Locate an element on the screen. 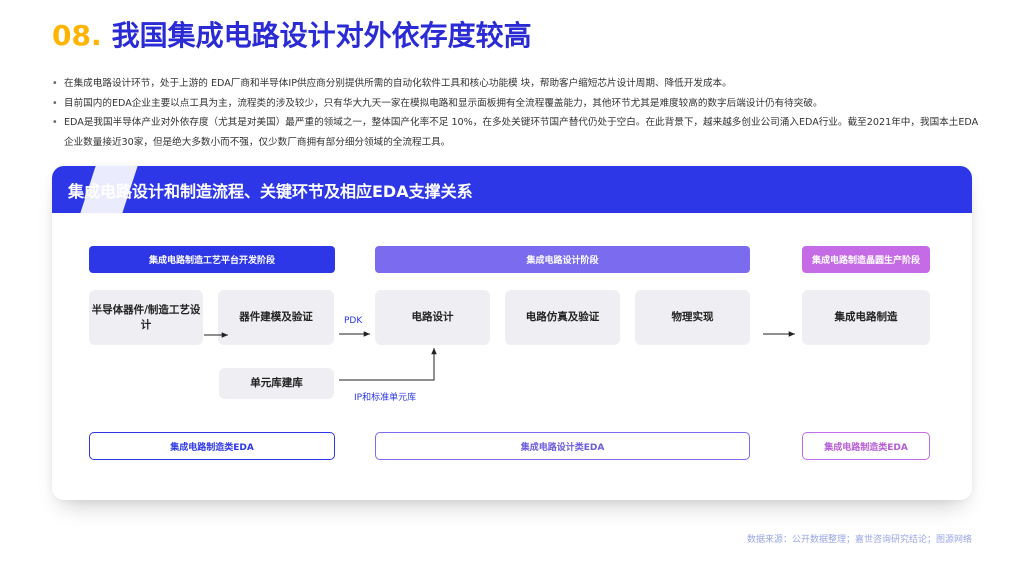 The image size is (1024, 576). title-number: 08. is located at coordinates (77, 35).